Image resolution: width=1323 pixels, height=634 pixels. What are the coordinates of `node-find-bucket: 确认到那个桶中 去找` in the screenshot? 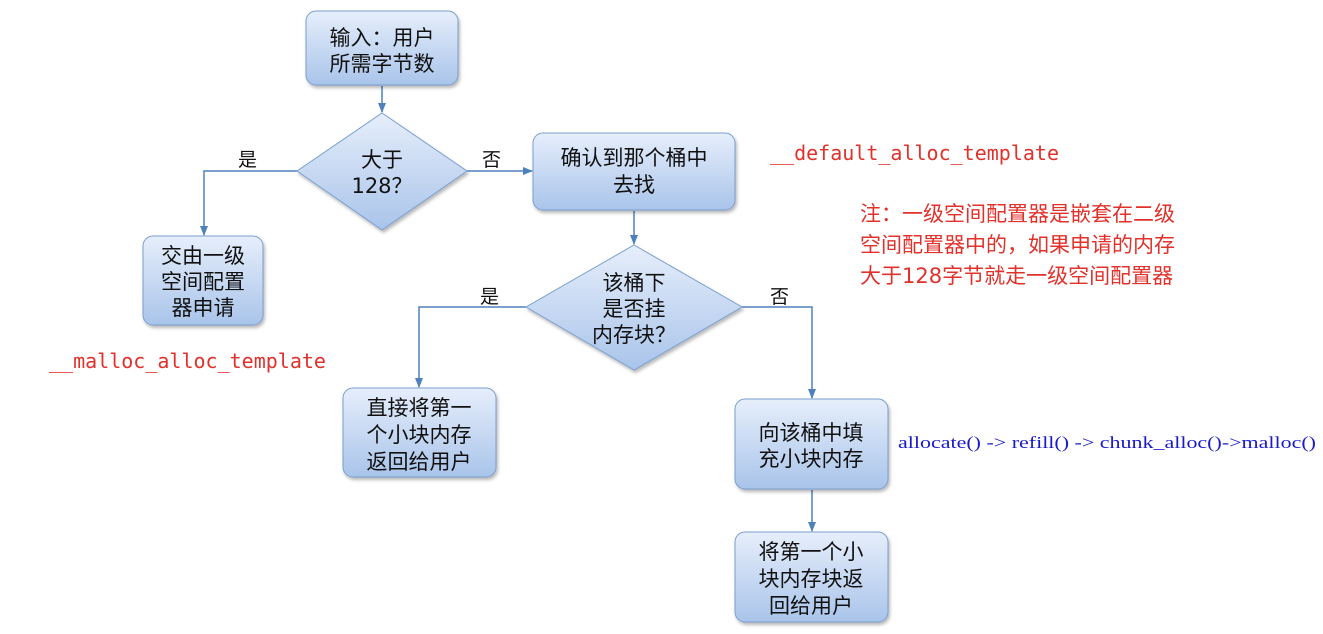 It's located at (634, 171).